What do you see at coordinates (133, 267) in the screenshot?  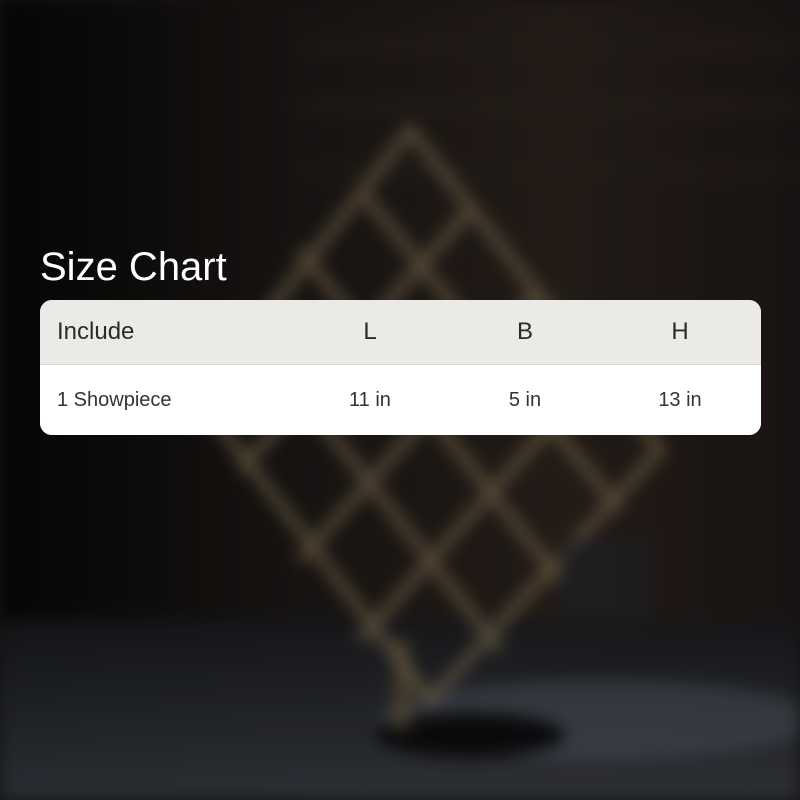 I see `size-chart-title: Size Chart` at bounding box center [133, 267].